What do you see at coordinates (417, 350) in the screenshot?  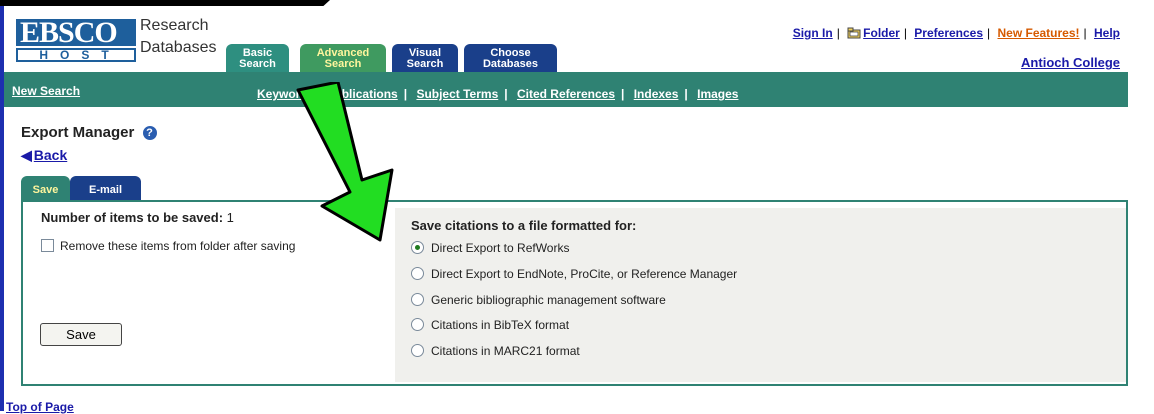 I see `radio-marc21` at bounding box center [417, 350].